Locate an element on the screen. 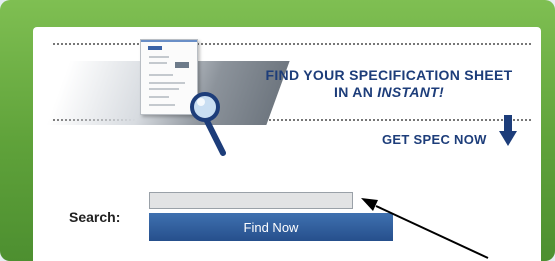 This screenshot has height=261, width=555. top-dotted-divider is located at coordinates (292, 44).